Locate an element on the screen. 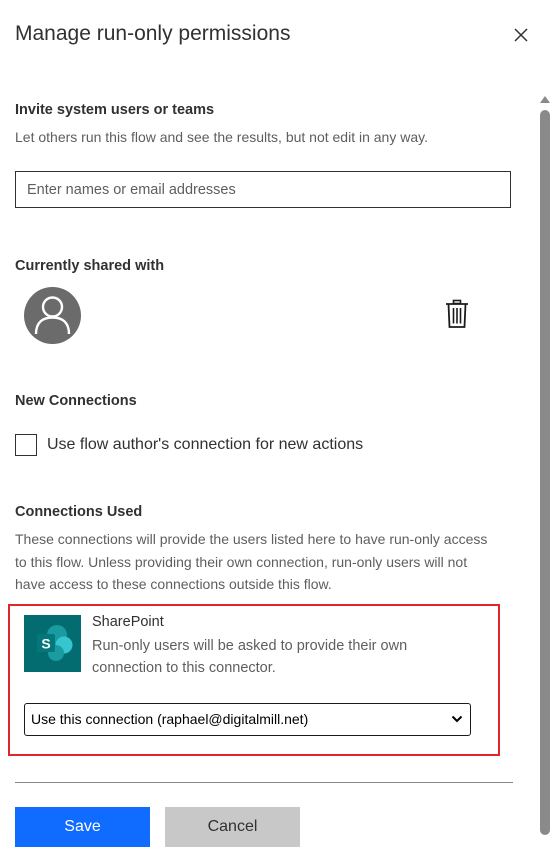 This screenshot has width=552, height=851. scroll-up-arrow is located at coordinates (545, 99).